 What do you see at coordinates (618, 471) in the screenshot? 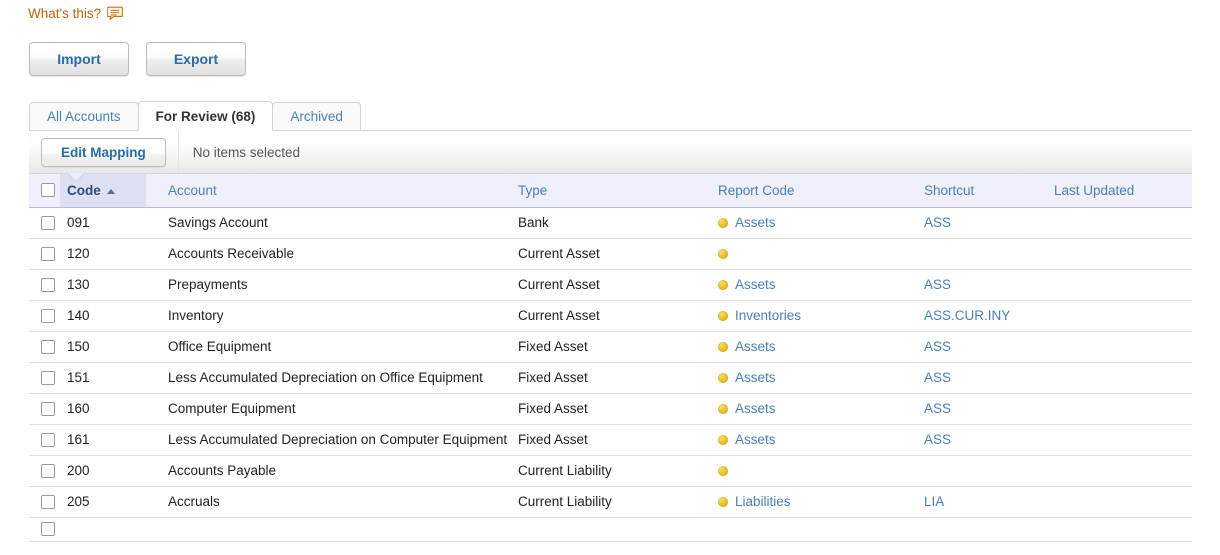
I see `cell-type: Current Liability` at bounding box center [618, 471].